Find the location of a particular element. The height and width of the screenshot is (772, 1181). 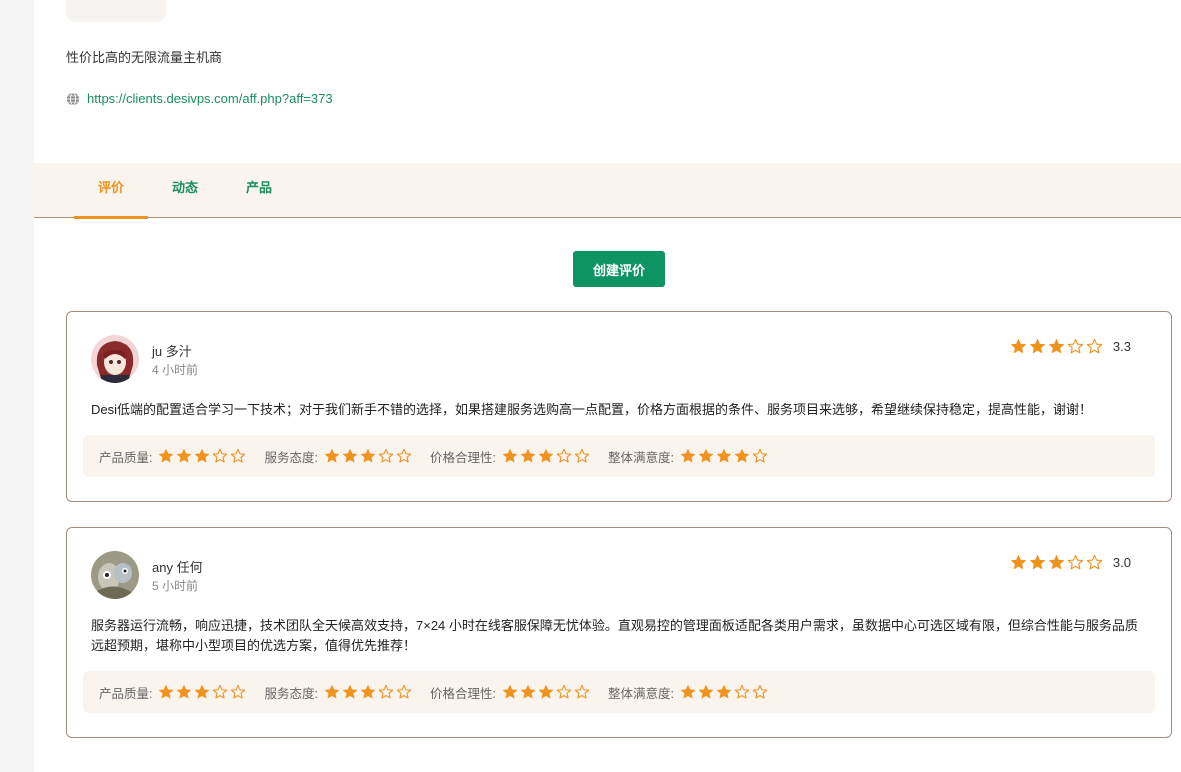

overall-rating: 3.3 is located at coordinates (1070, 346).